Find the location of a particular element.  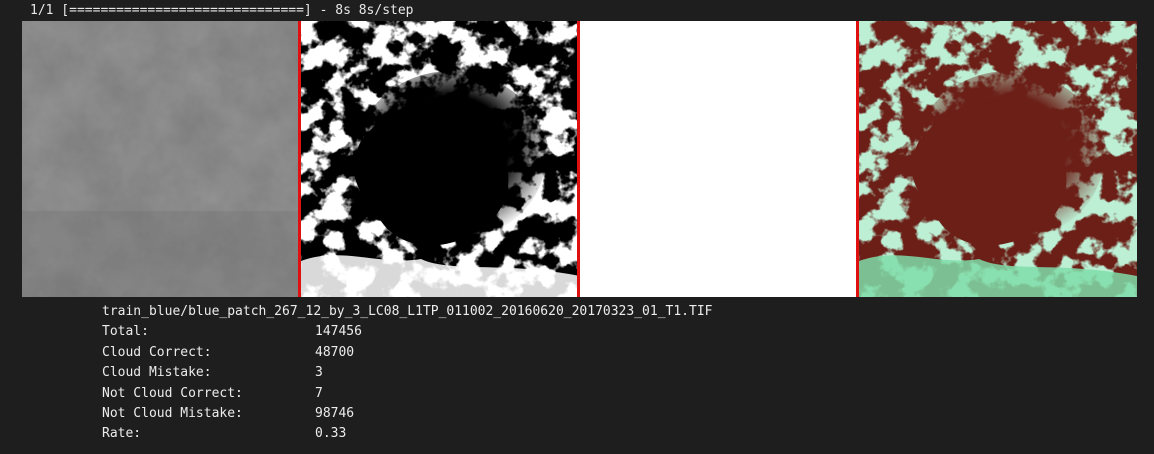

input-blue-band-image is located at coordinates (161, 159).